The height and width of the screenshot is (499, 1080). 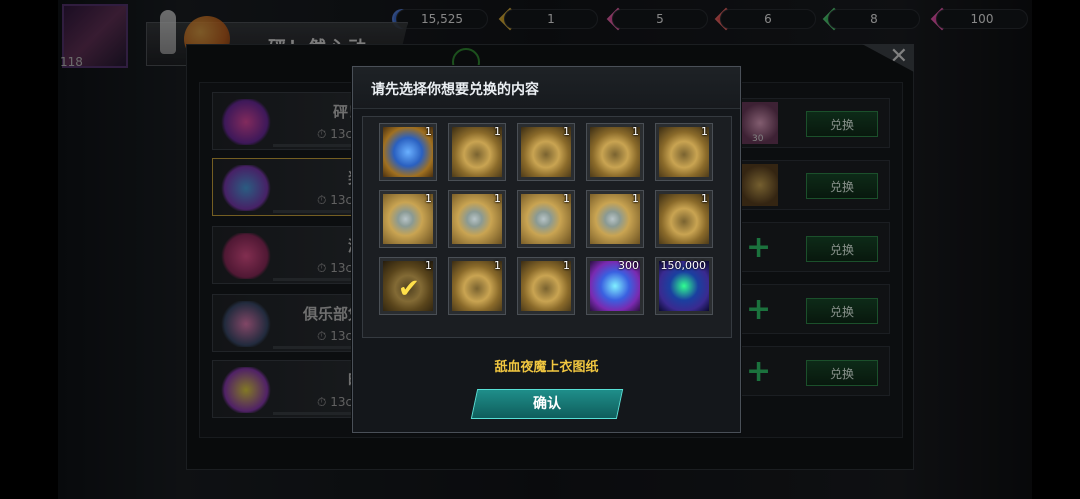 I want to click on dialog-header: 请先选择你想要兑换的内容, so click(x=546, y=88).